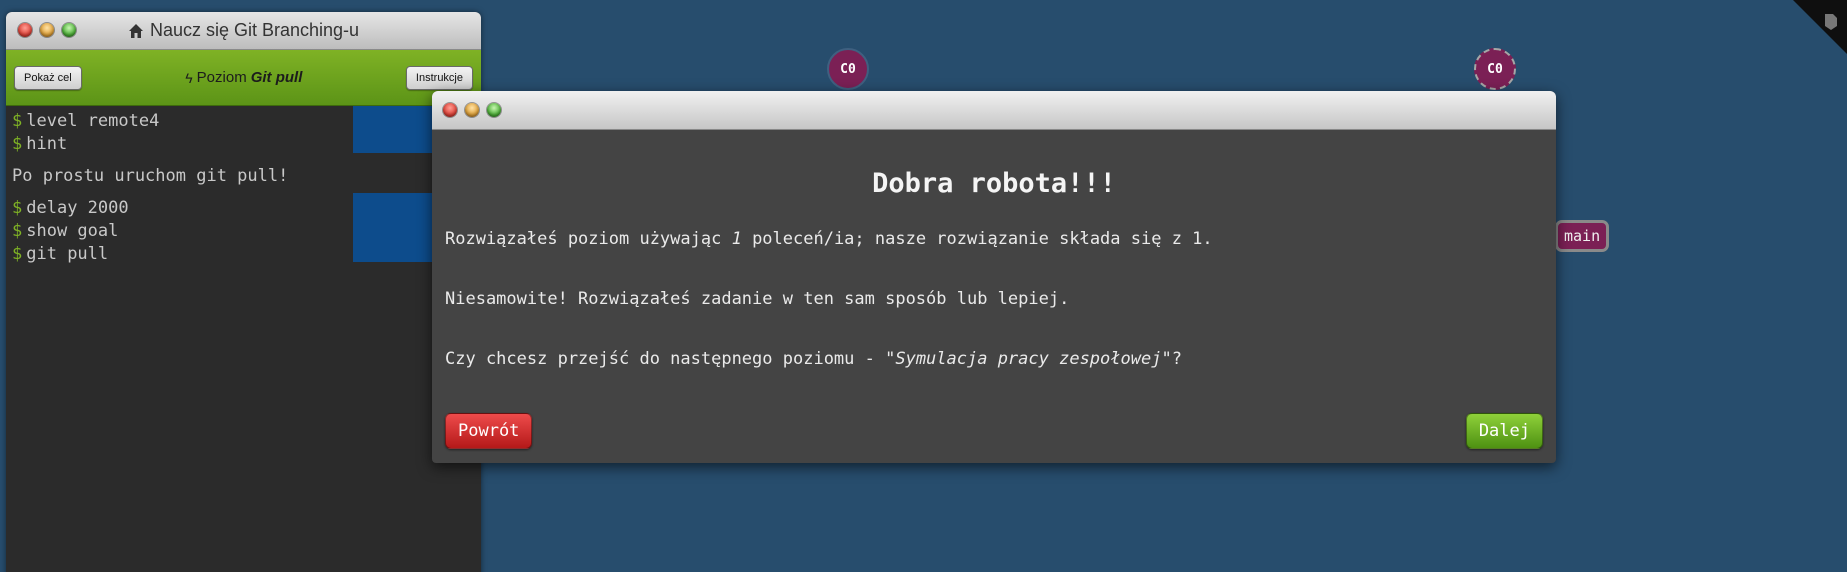 The image size is (1847, 572). Describe the element at coordinates (93, 121) in the screenshot. I see `history-command: level remote4` at that location.